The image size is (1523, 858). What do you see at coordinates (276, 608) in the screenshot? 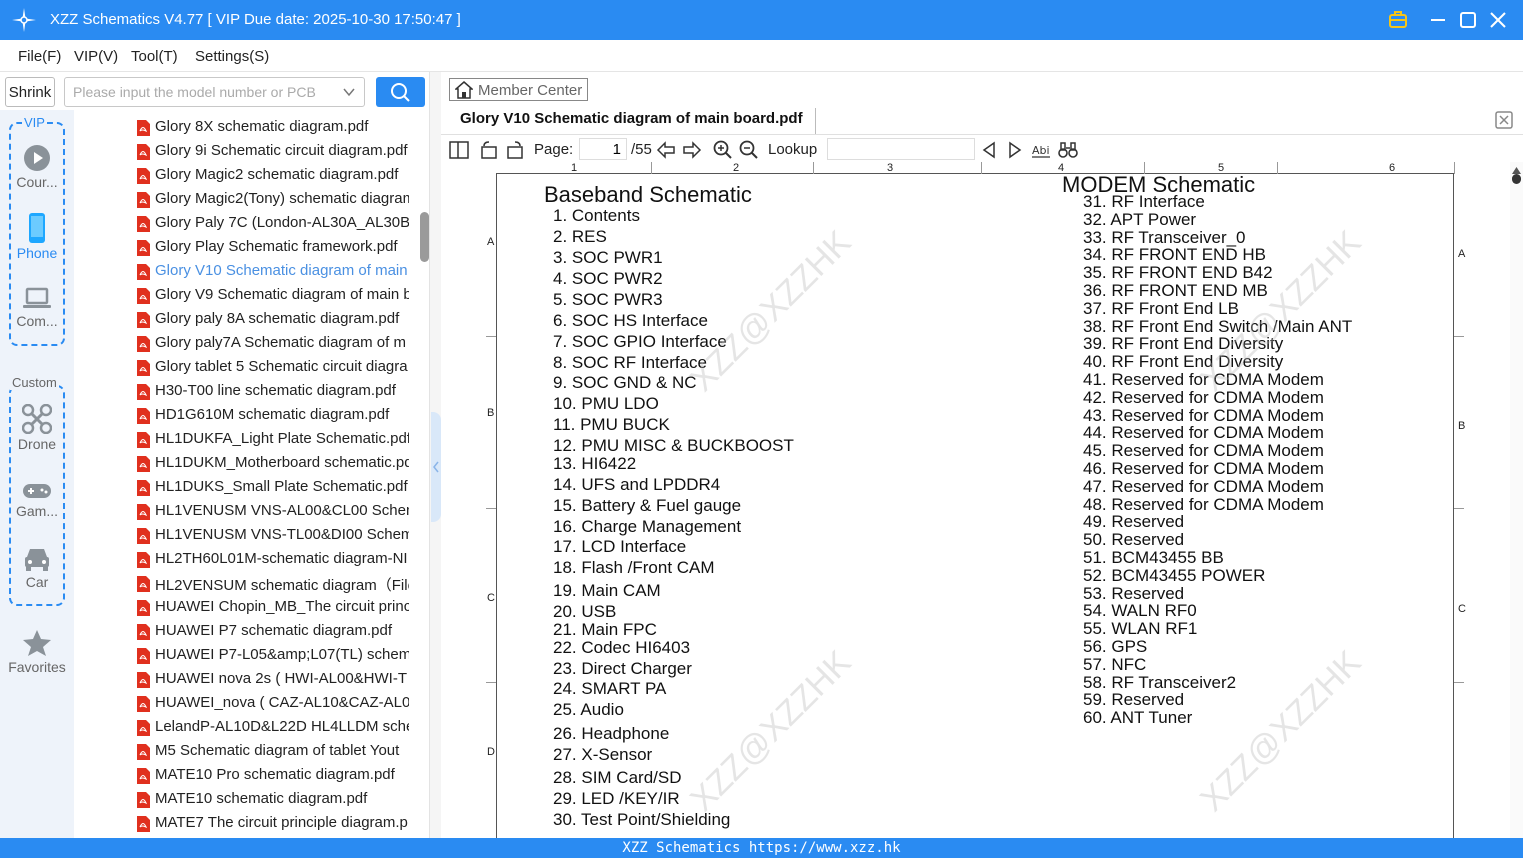
I see `file-list-item: HUAWEI Chopin_MB_The circuit princ` at bounding box center [276, 608].